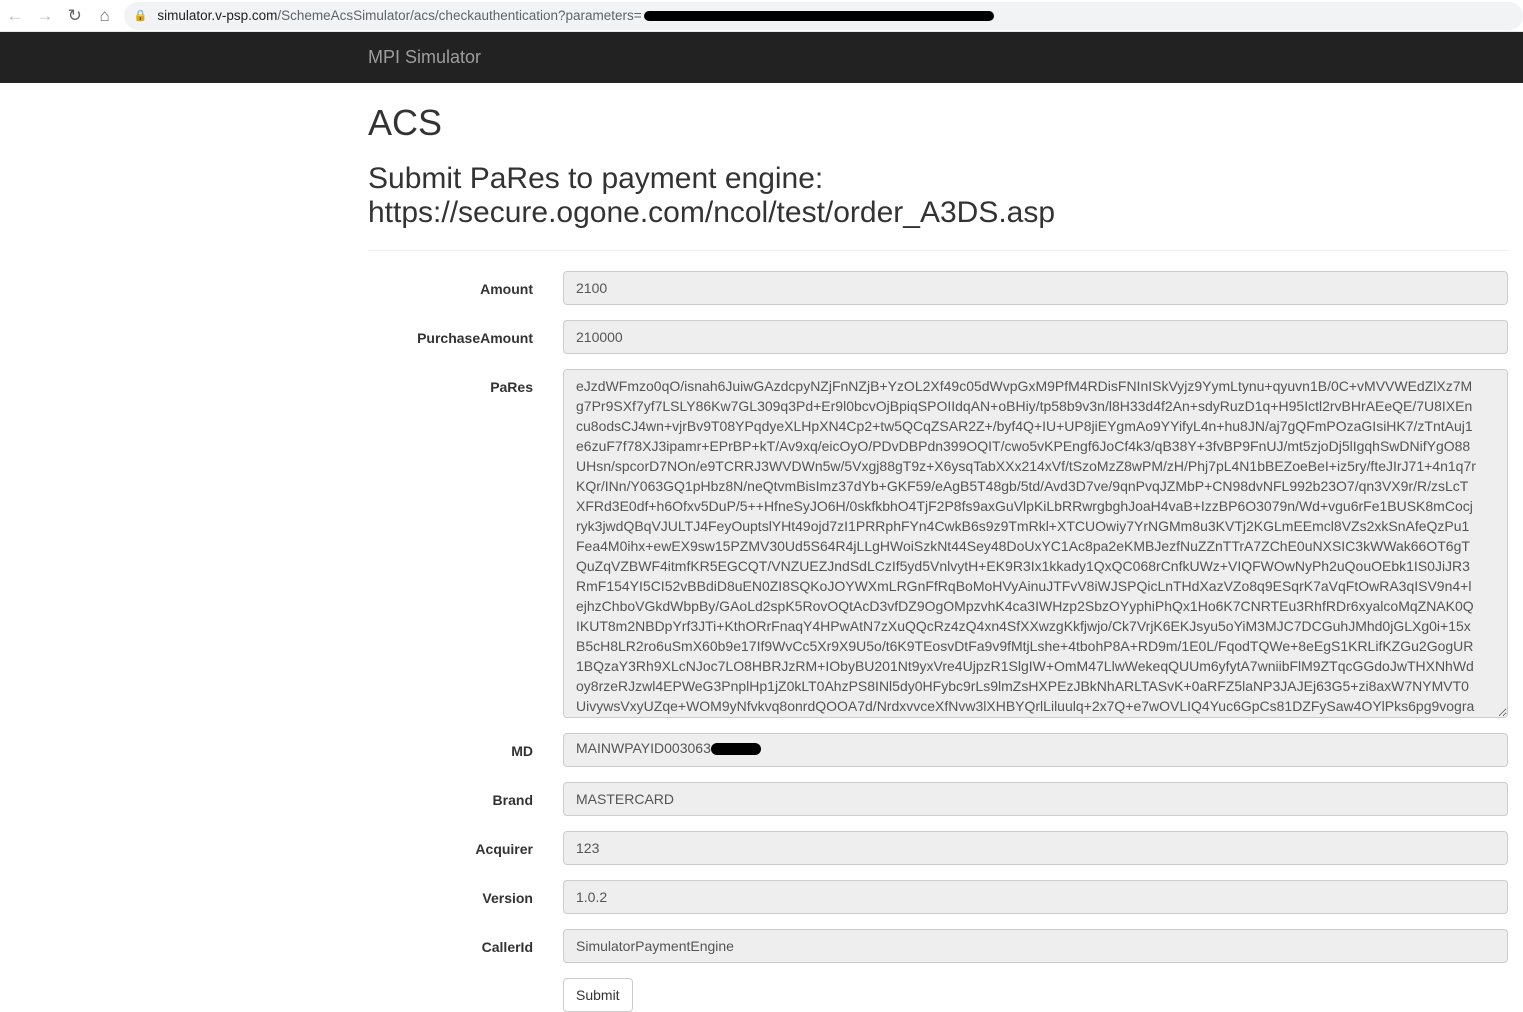 This screenshot has width=1523, height=1012. I want to click on purchase-amount-field, so click(1035, 337).